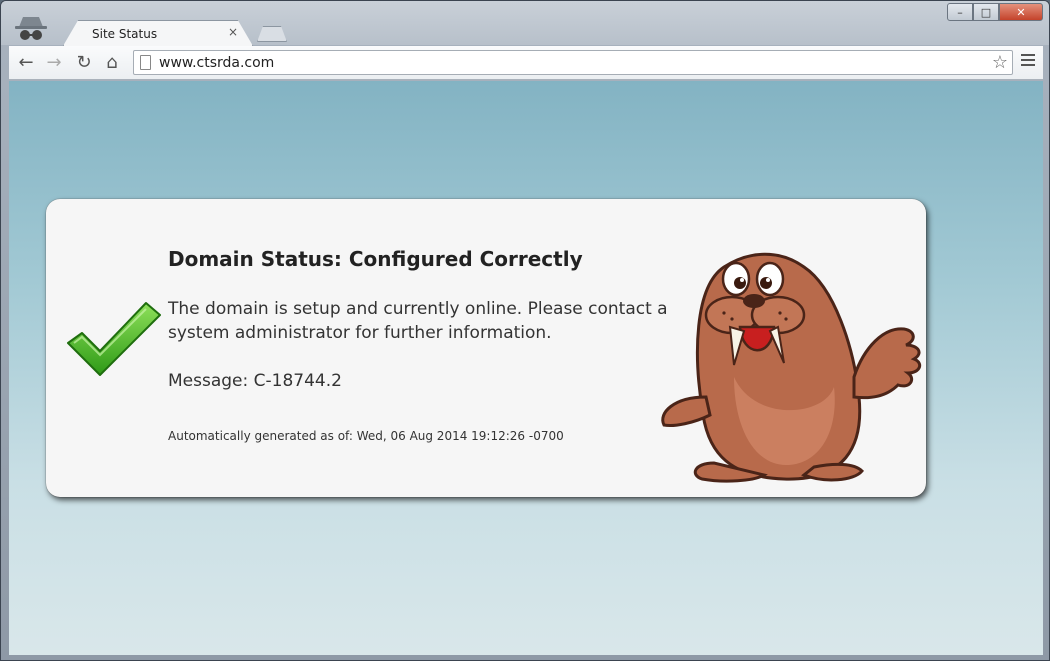  What do you see at coordinates (791, 367) in the screenshot?
I see `walrus-mascot-icon` at bounding box center [791, 367].